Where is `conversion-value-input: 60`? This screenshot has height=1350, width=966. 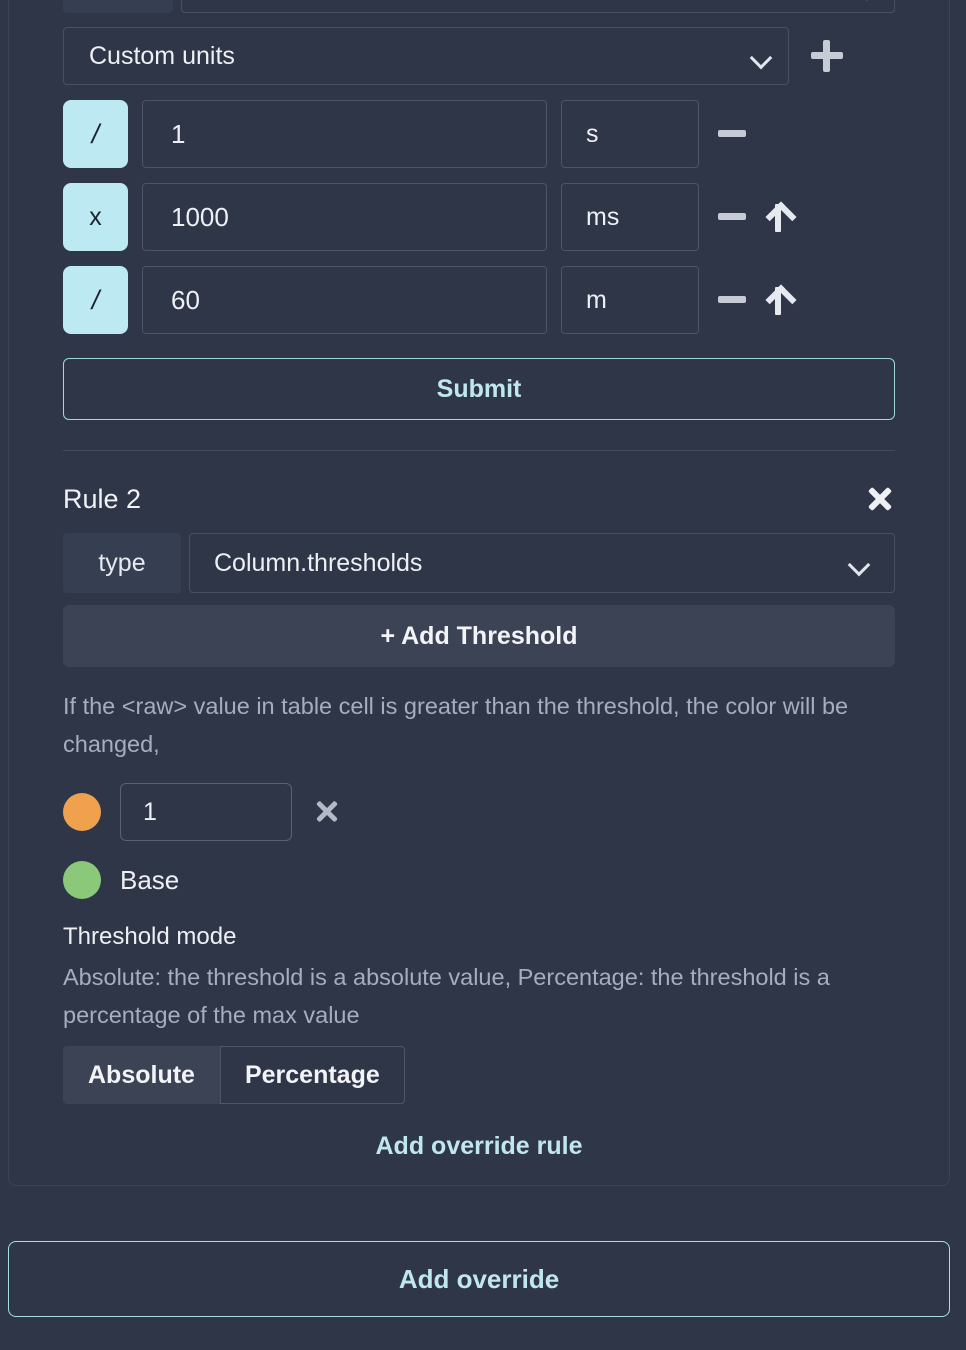 conversion-value-input: 60 is located at coordinates (344, 300).